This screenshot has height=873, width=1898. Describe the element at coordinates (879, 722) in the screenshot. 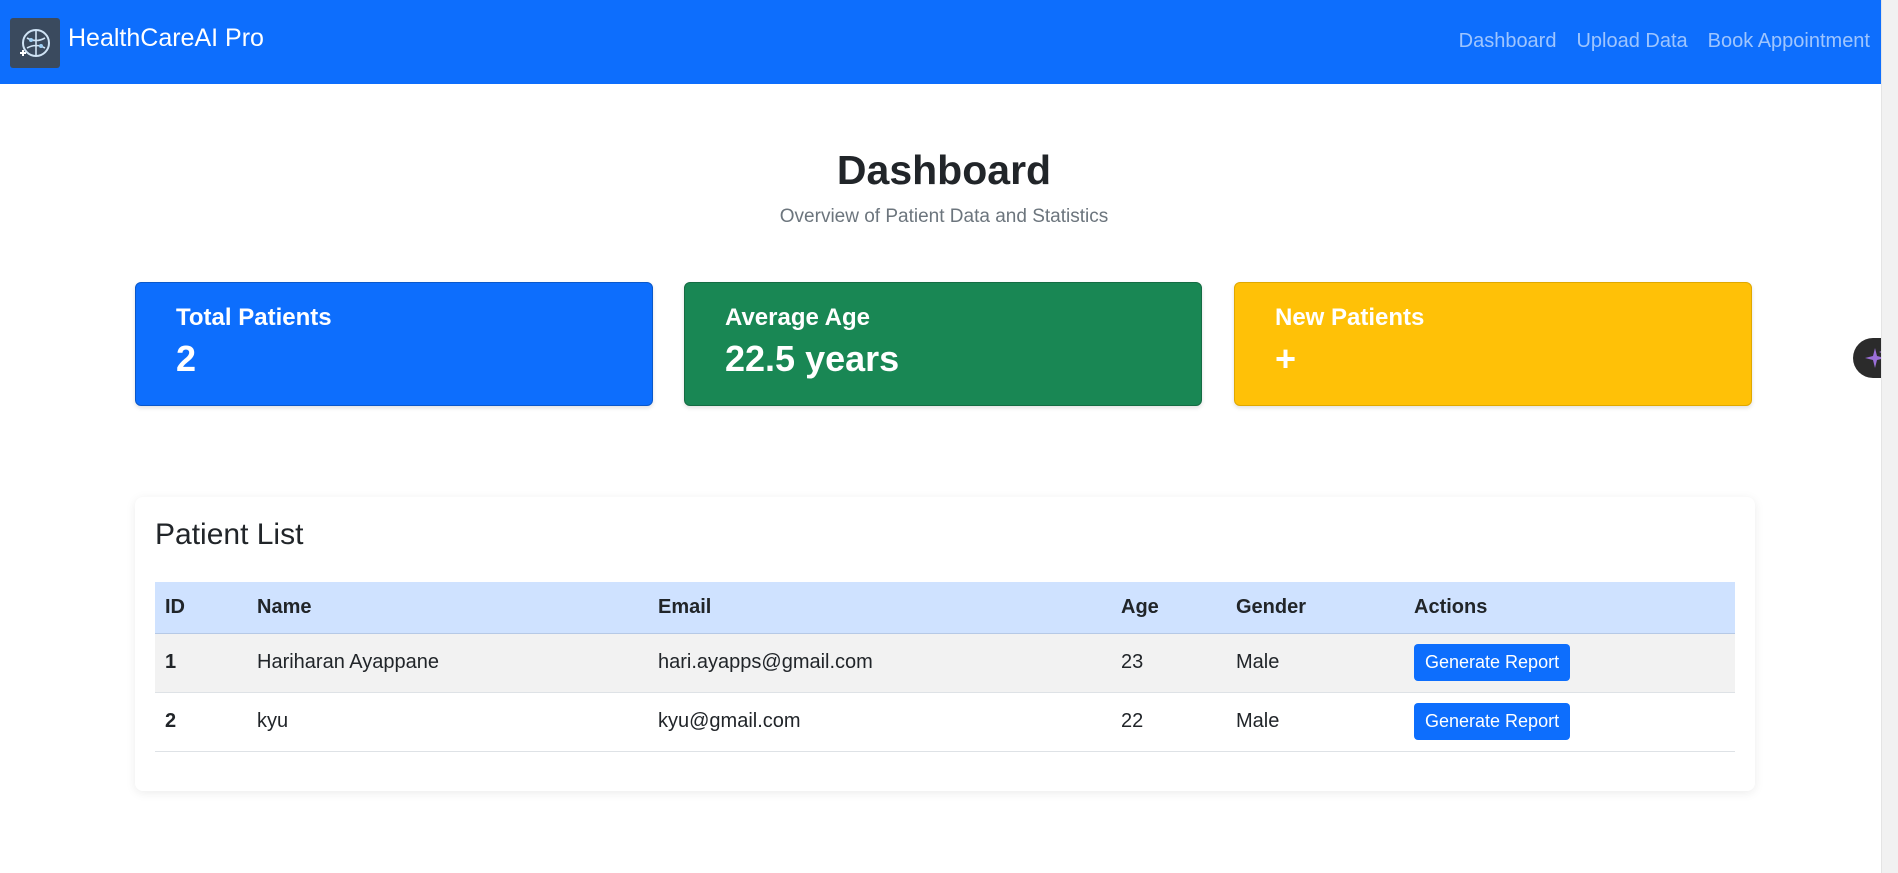

I see `cell-email: kyu@gmail.com` at that location.